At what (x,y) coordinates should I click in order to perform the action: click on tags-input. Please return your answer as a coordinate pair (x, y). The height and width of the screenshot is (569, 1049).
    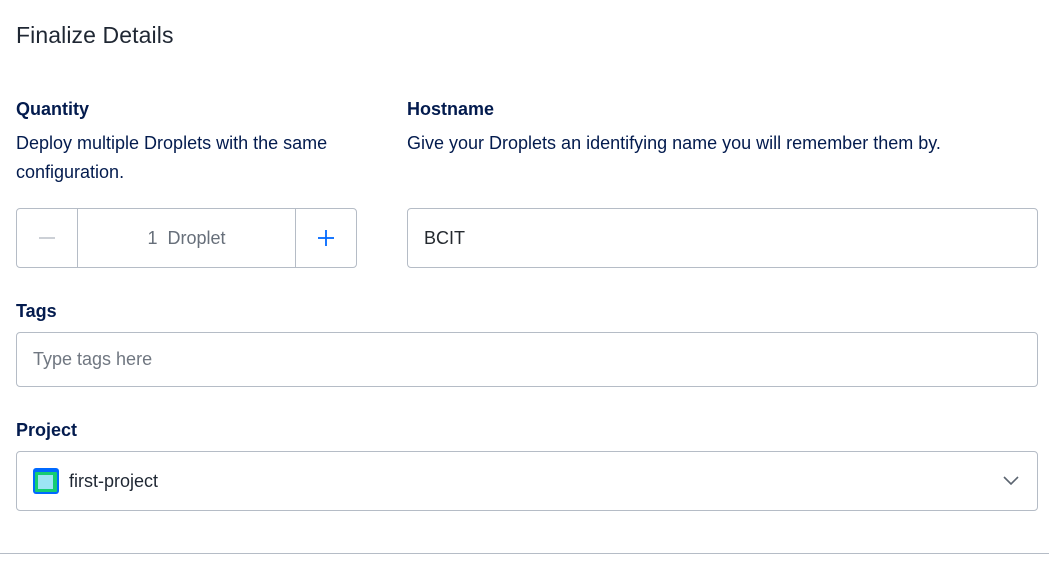
    Looking at the image, I should click on (527, 359).